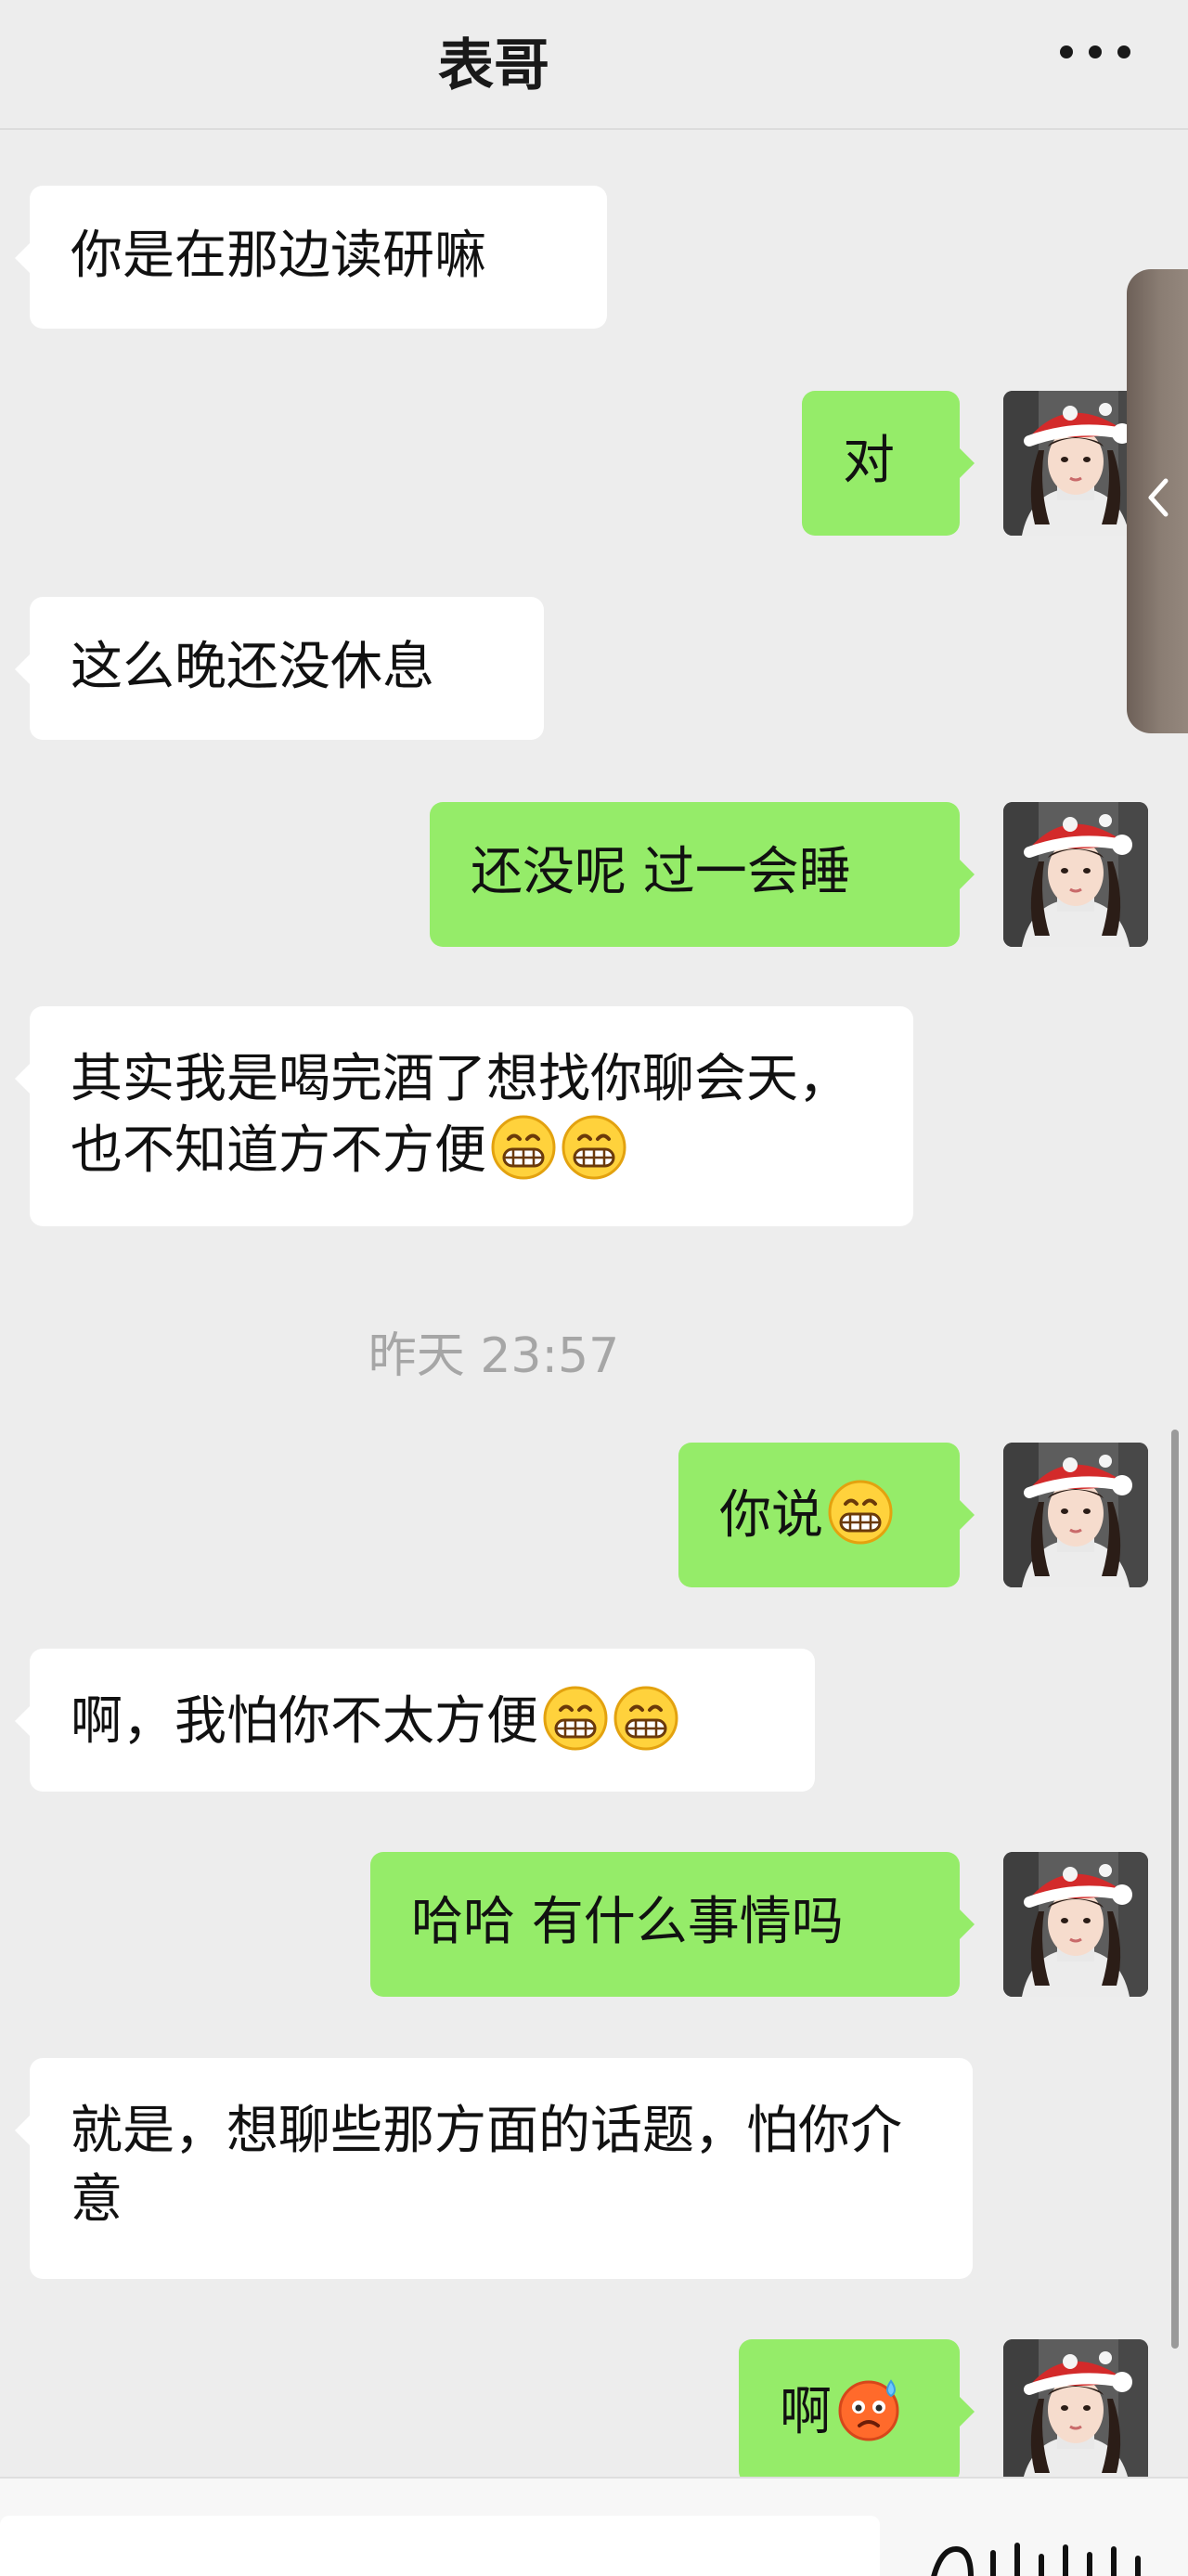  What do you see at coordinates (806, 2412) in the screenshot?
I see `message-text: 啊` at bounding box center [806, 2412].